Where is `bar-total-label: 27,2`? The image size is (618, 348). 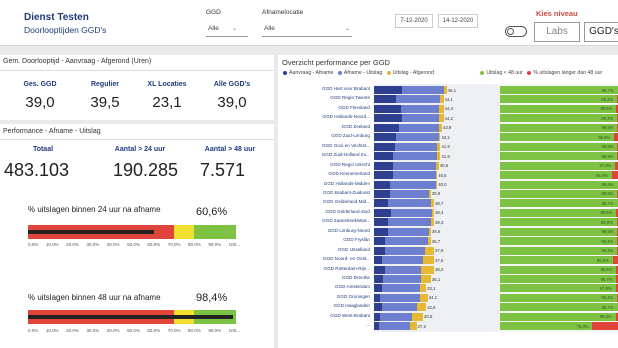 bar-total-label: 27,2 is located at coordinates (422, 326).